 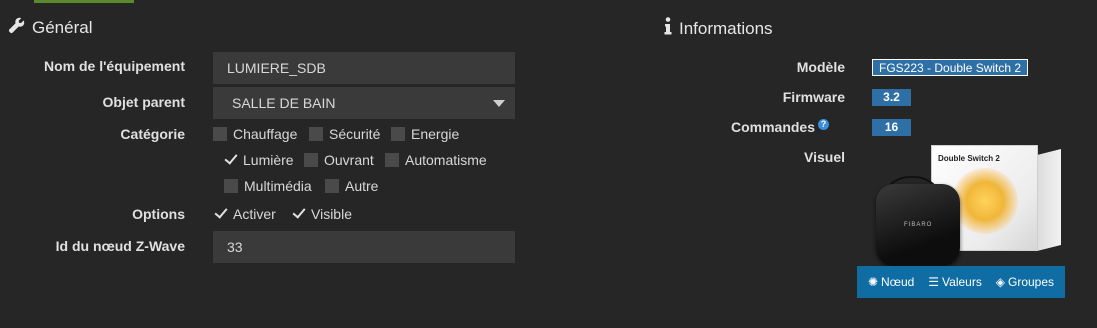 I want to click on product-box-side, so click(x=1049, y=200).